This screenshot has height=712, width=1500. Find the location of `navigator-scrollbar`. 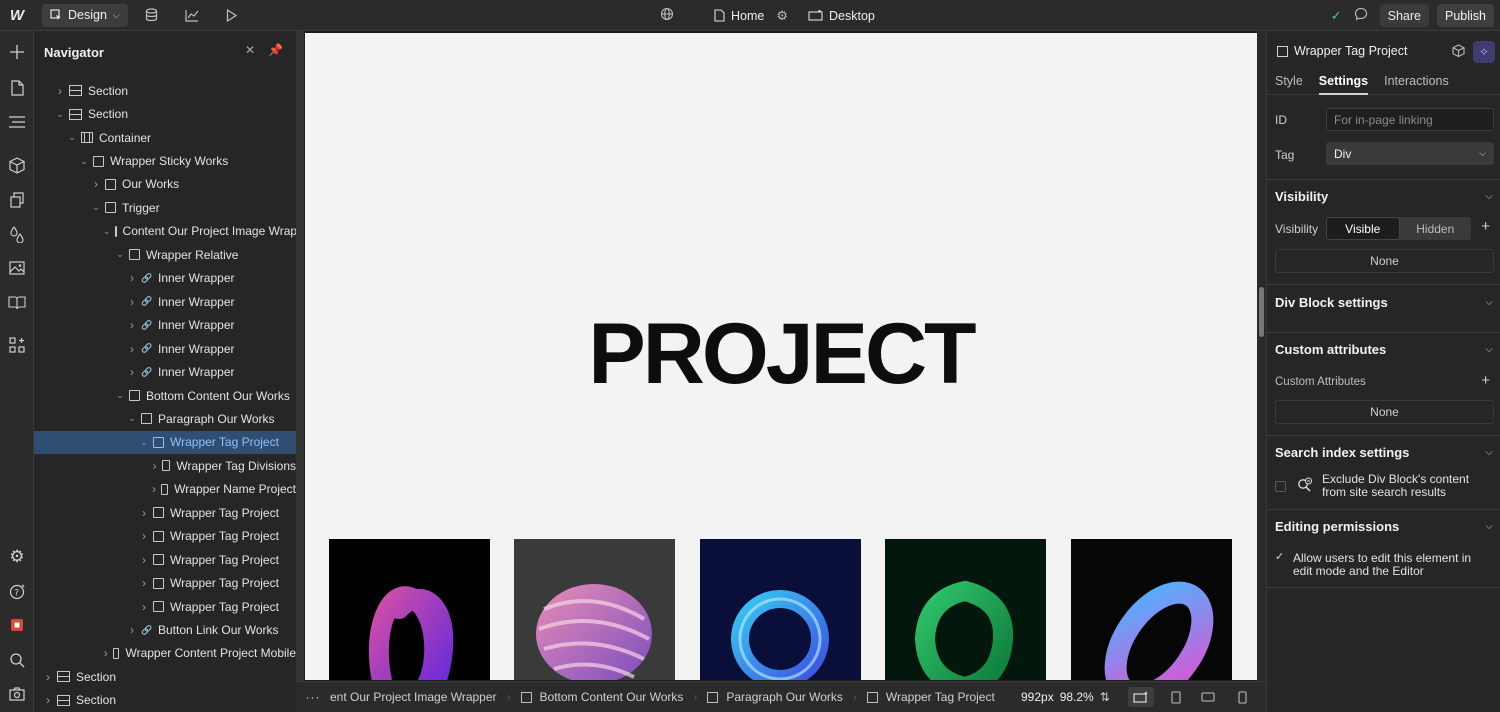

navigator-scrollbar is located at coordinates (300, 356).